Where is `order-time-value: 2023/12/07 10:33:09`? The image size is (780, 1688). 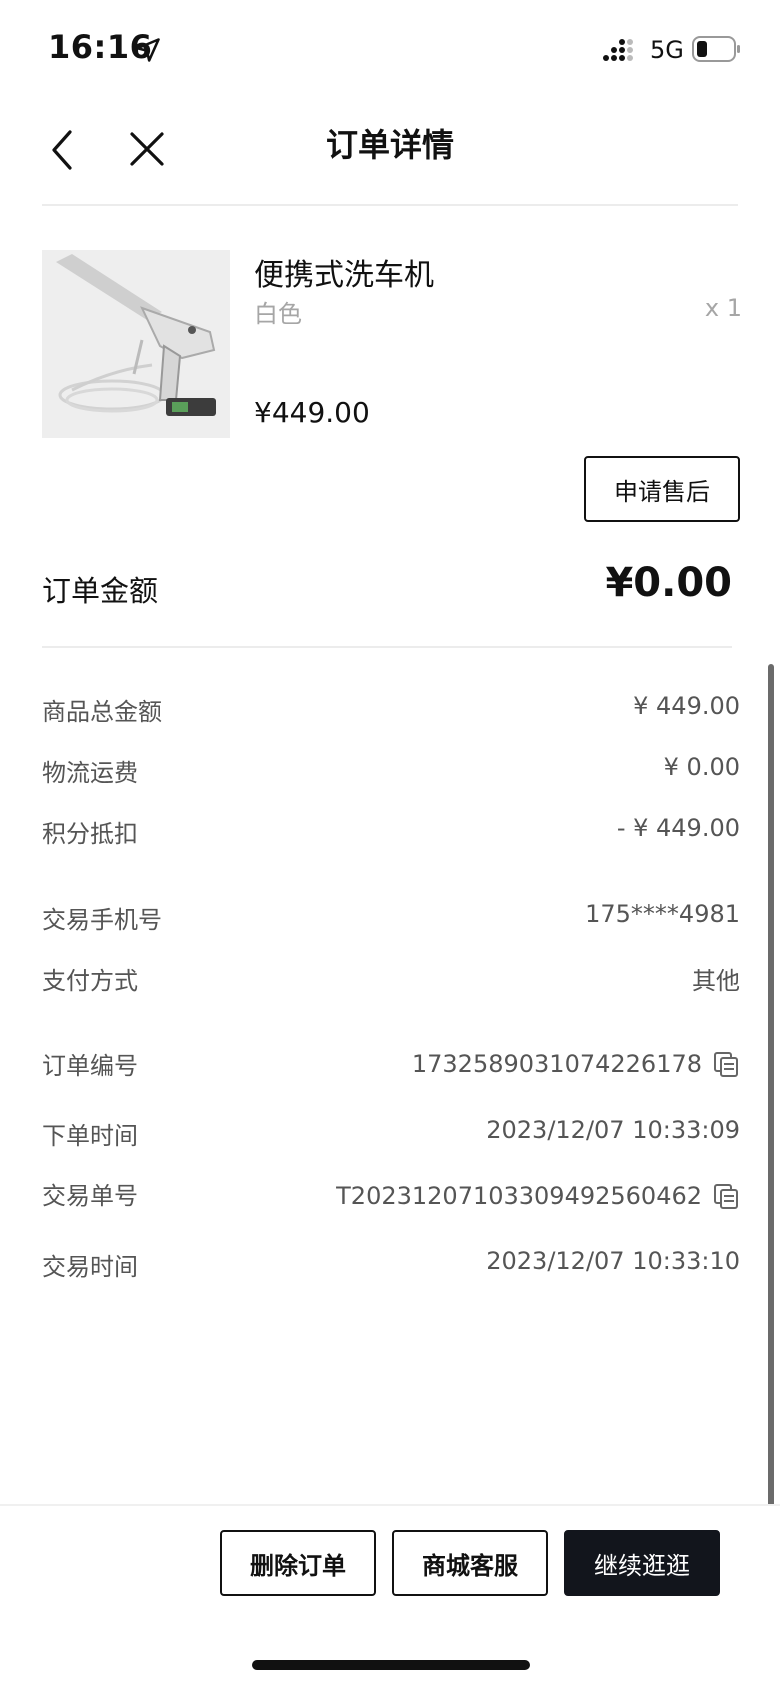 order-time-value: 2023/12/07 10:33:09 is located at coordinates (613, 1130).